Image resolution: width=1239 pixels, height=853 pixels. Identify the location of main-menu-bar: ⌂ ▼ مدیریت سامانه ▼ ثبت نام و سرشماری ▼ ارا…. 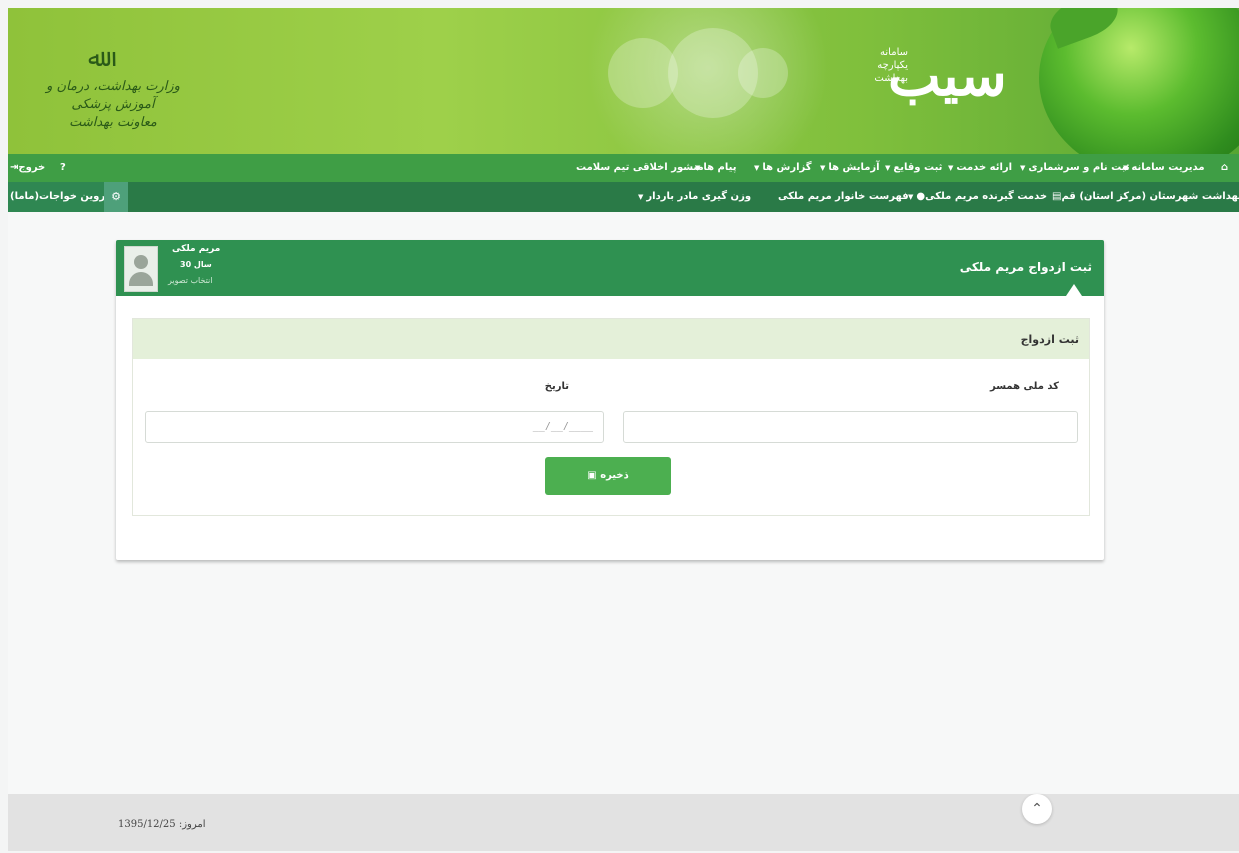
(623, 168).